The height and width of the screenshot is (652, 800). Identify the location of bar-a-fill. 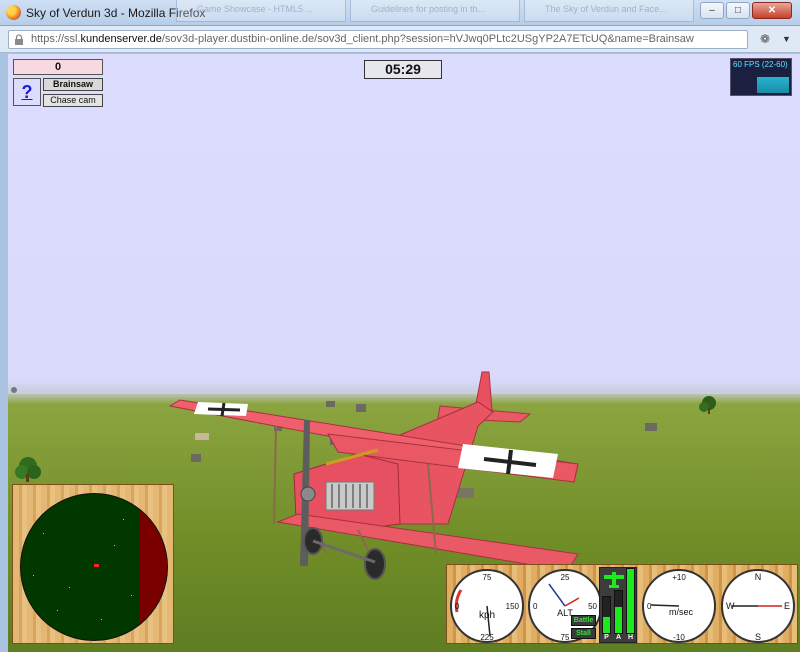
(618, 619).